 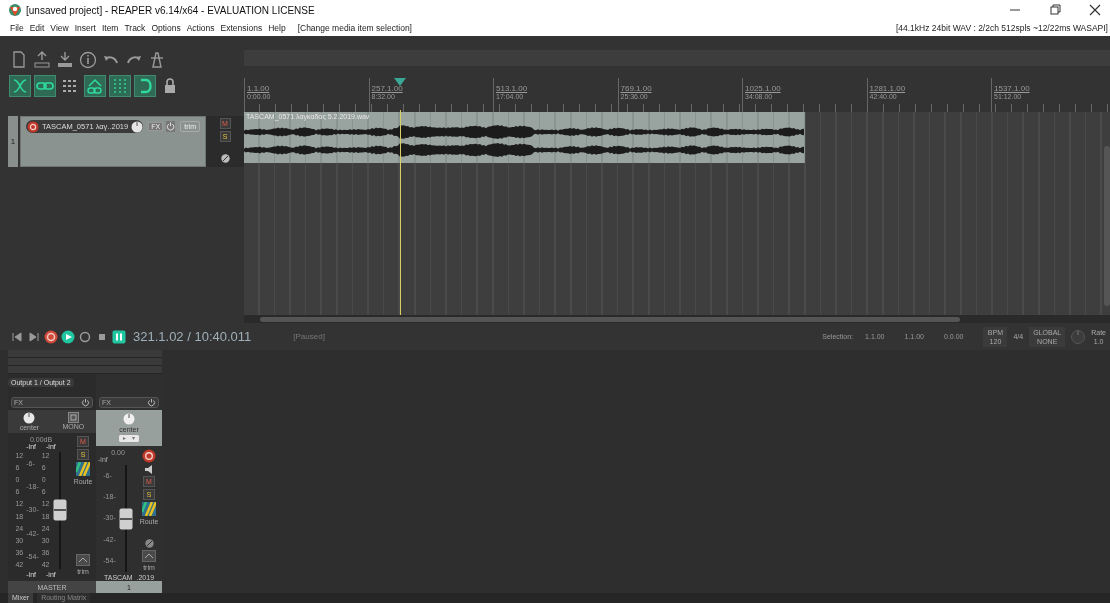 I want to click on bar-label: 1.1.00, so click(x=258, y=88).